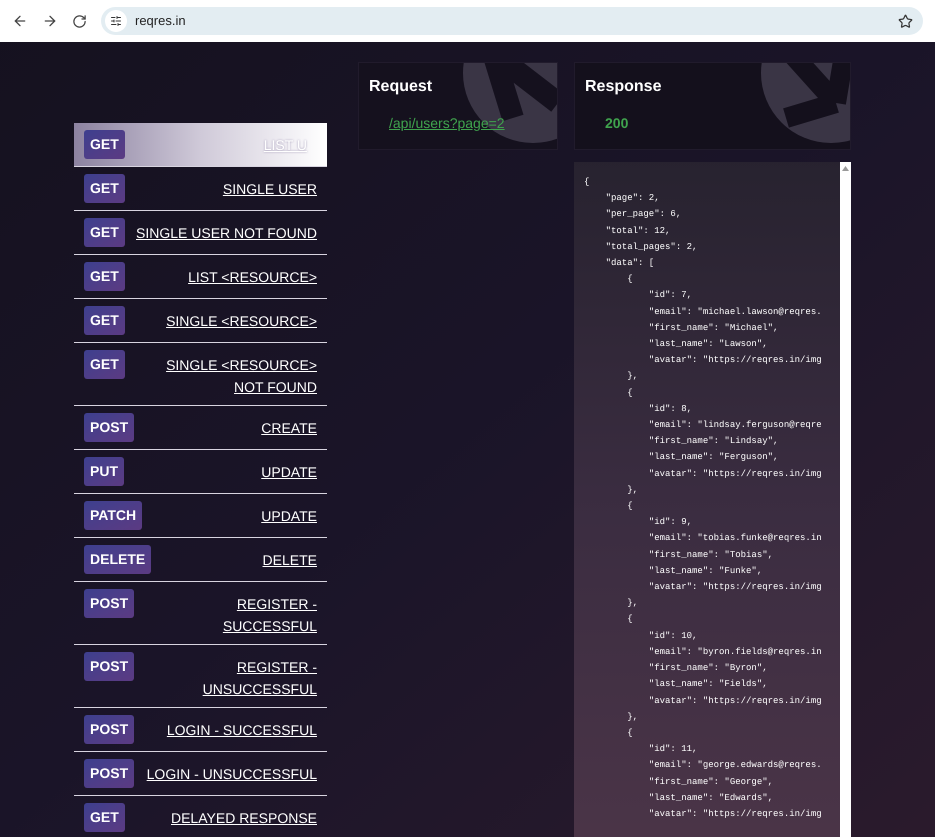  I want to click on code-line: "id": 7,, so click(671, 295).